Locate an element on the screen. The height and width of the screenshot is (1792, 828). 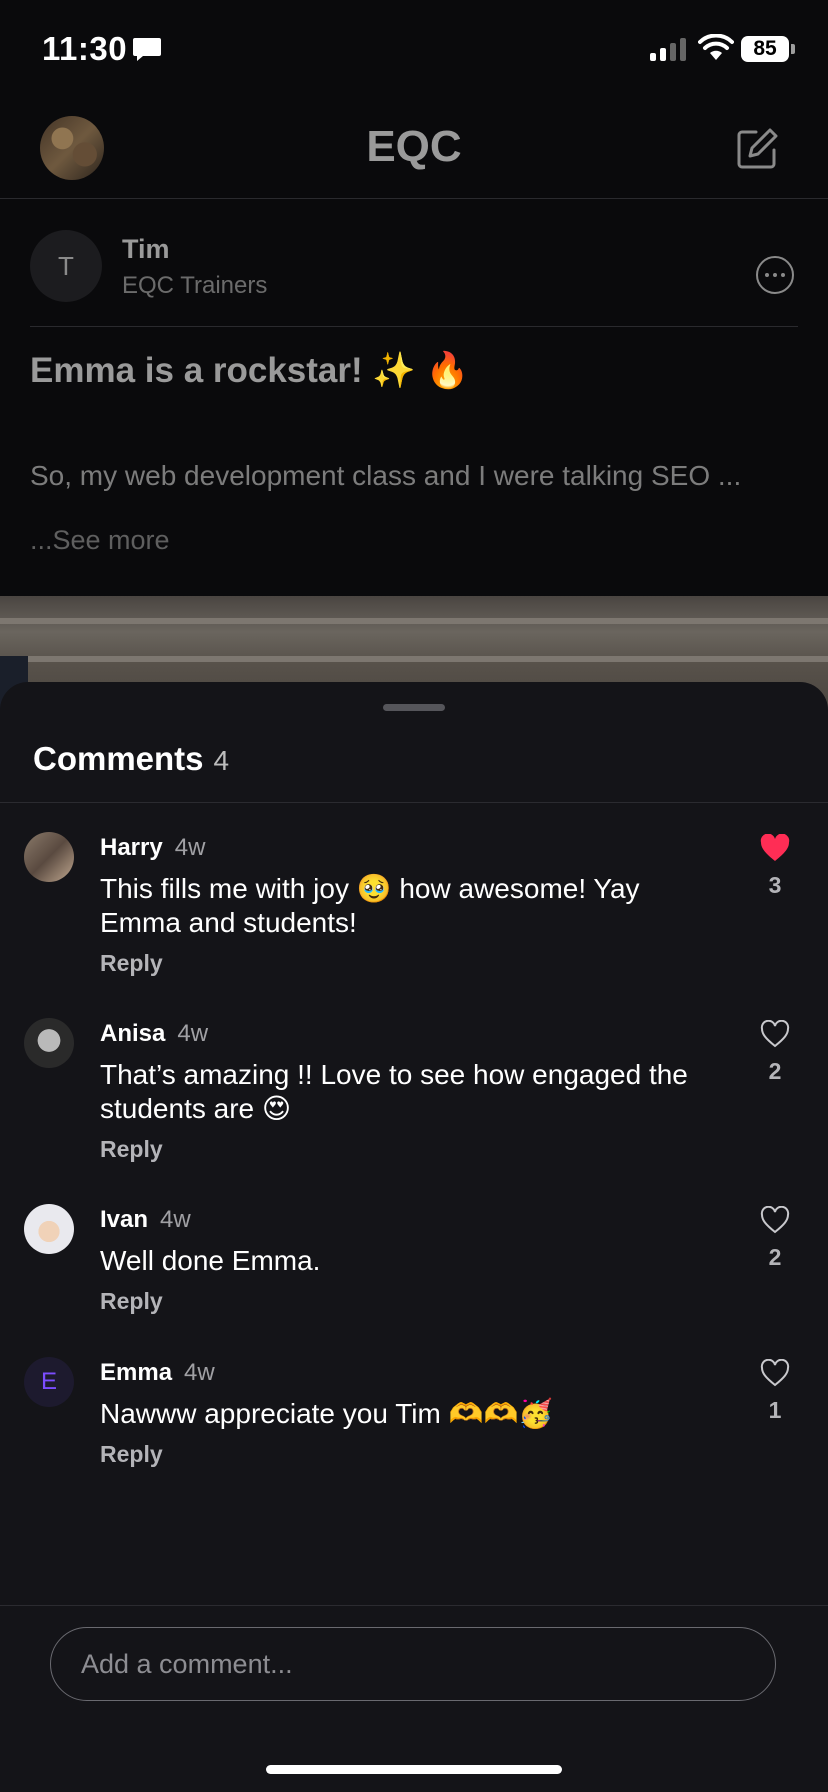
post-author-avatar: T is located at coordinates (66, 266).